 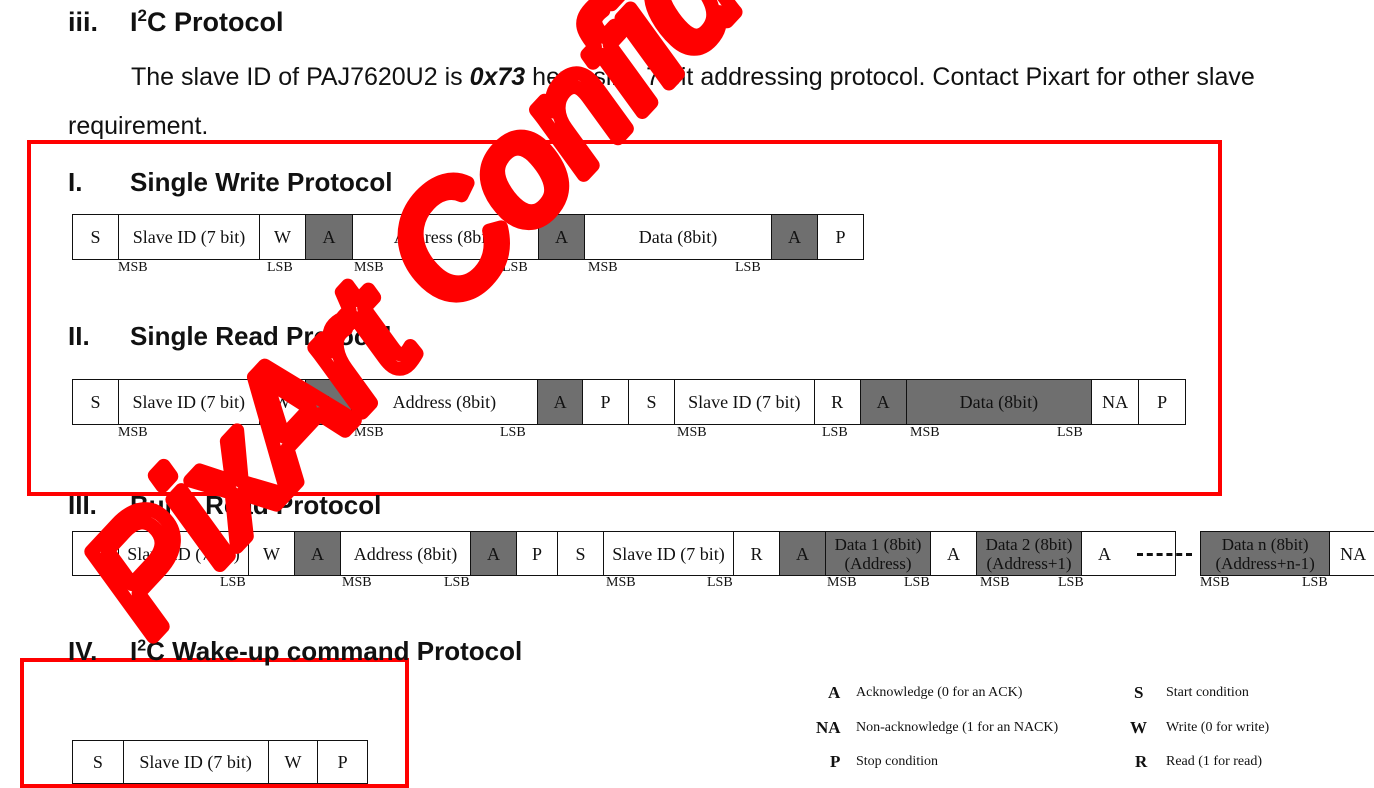 I want to click on section-heading-i2c-protocol: iii. I2C Protocol, so click(x=176, y=21).